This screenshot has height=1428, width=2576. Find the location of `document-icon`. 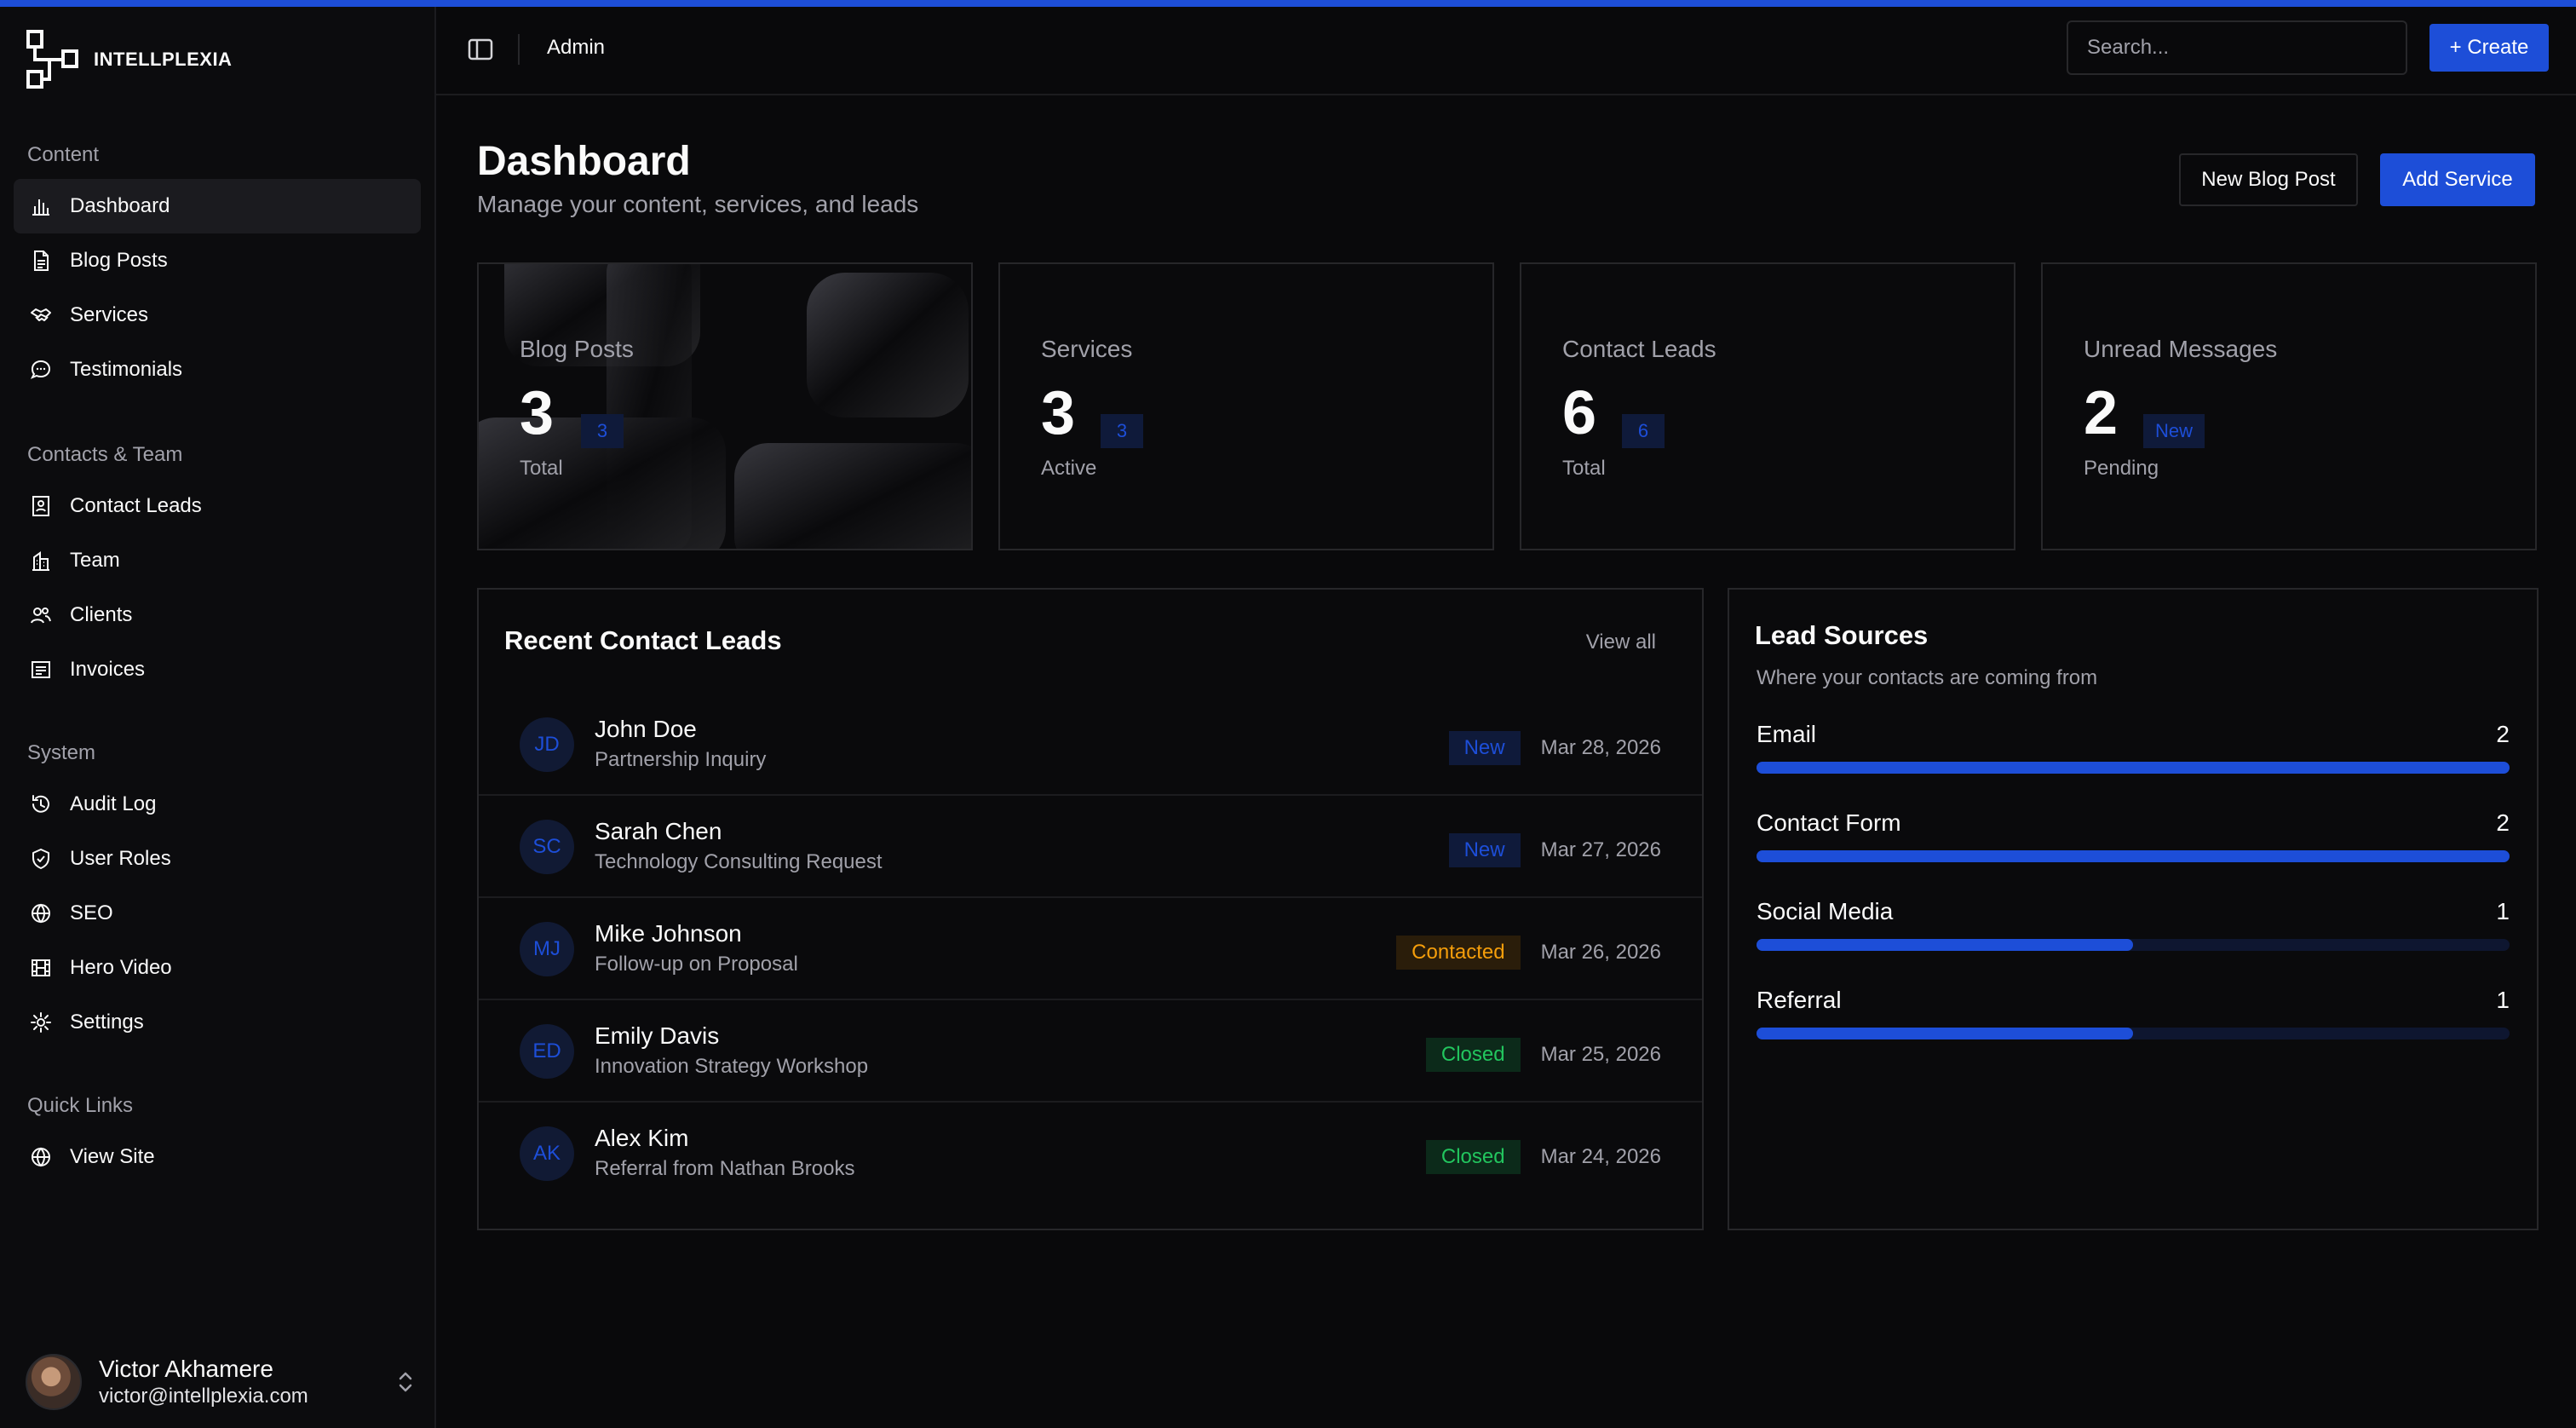

document-icon is located at coordinates (41, 260).